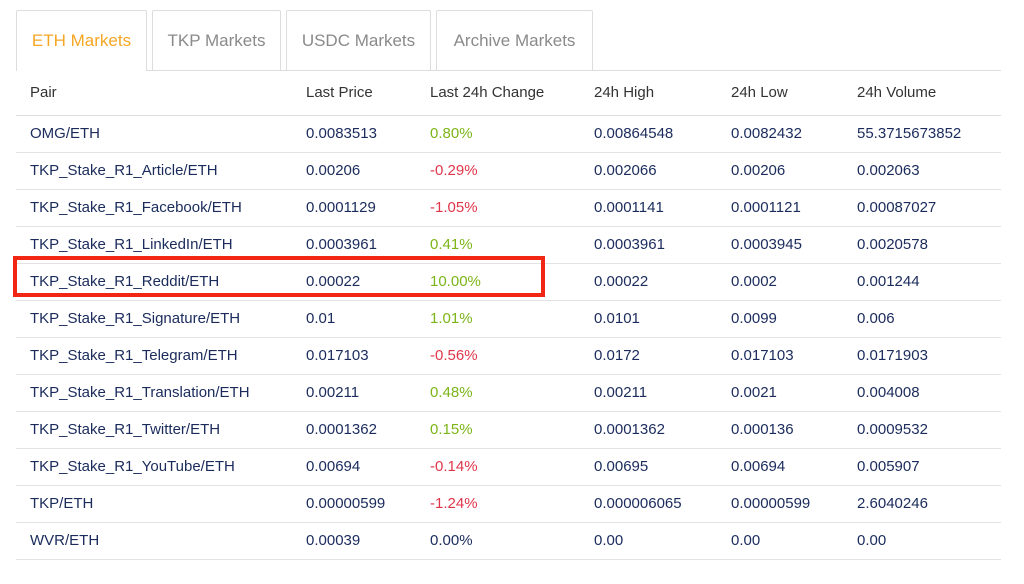 This screenshot has height=584, width=1024. Describe the element at coordinates (648, 393) in the screenshot. I see `high-cell: 0.00211` at that location.